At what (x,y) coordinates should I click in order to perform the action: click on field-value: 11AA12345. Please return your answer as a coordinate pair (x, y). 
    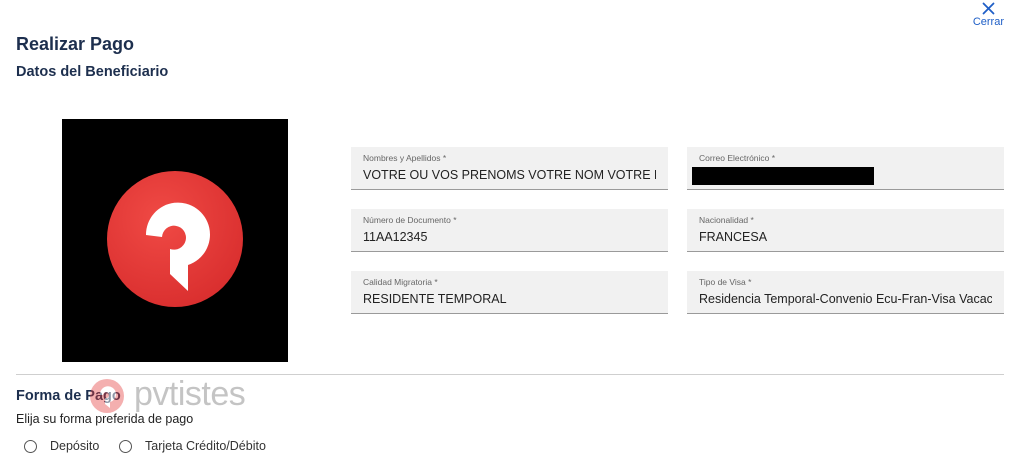
    Looking at the image, I should click on (395, 237).